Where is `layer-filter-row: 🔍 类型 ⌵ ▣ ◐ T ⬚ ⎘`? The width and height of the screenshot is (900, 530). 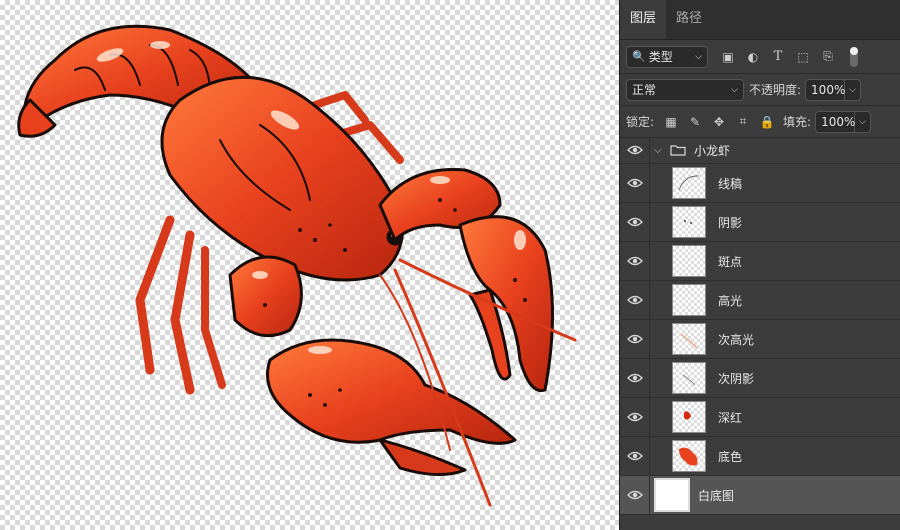
layer-filter-row: 🔍 类型 ⌵ ▣ ◐ T ⬚ ⎘ is located at coordinates (760, 57).